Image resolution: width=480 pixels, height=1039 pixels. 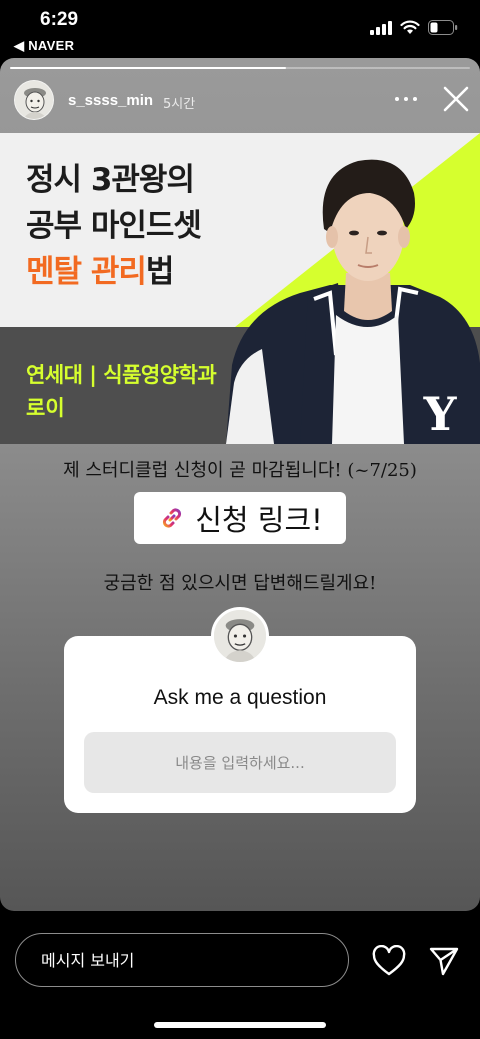 What do you see at coordinates (410, 27) in the screenshot?
I see `wifi-icon` at bounding box center [410, 27].